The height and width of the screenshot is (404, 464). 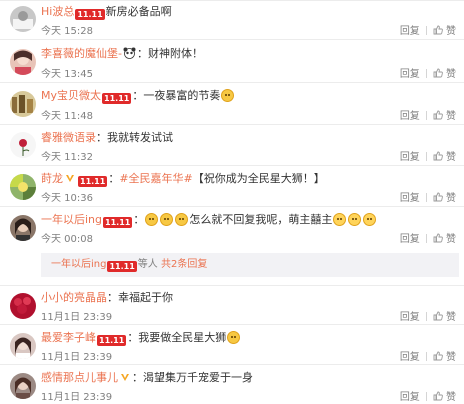 What do you see at coordinates (147, 264) in the screenshot?
I see `sub-reply-text: 等人` at bounding box center [147, 264].